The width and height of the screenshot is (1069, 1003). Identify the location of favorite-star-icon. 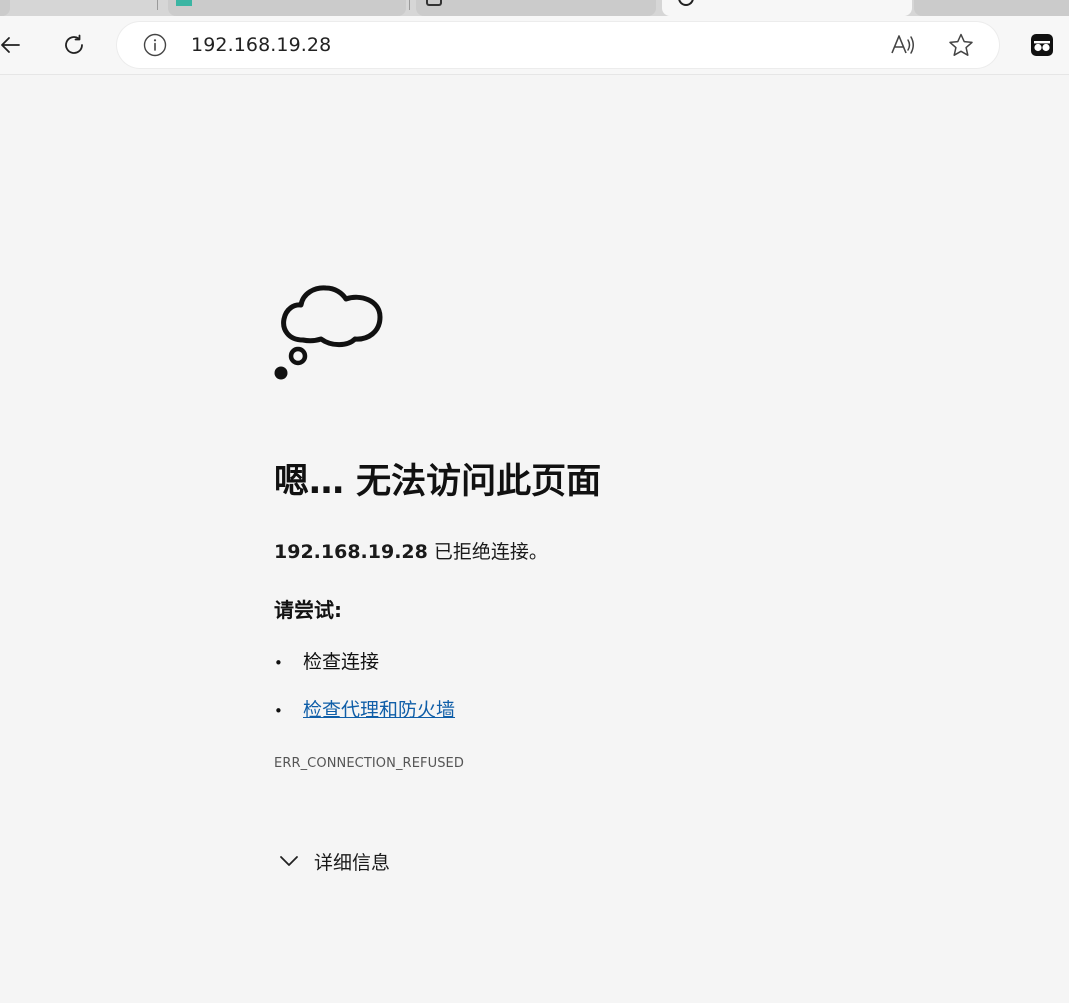
(961, 44).